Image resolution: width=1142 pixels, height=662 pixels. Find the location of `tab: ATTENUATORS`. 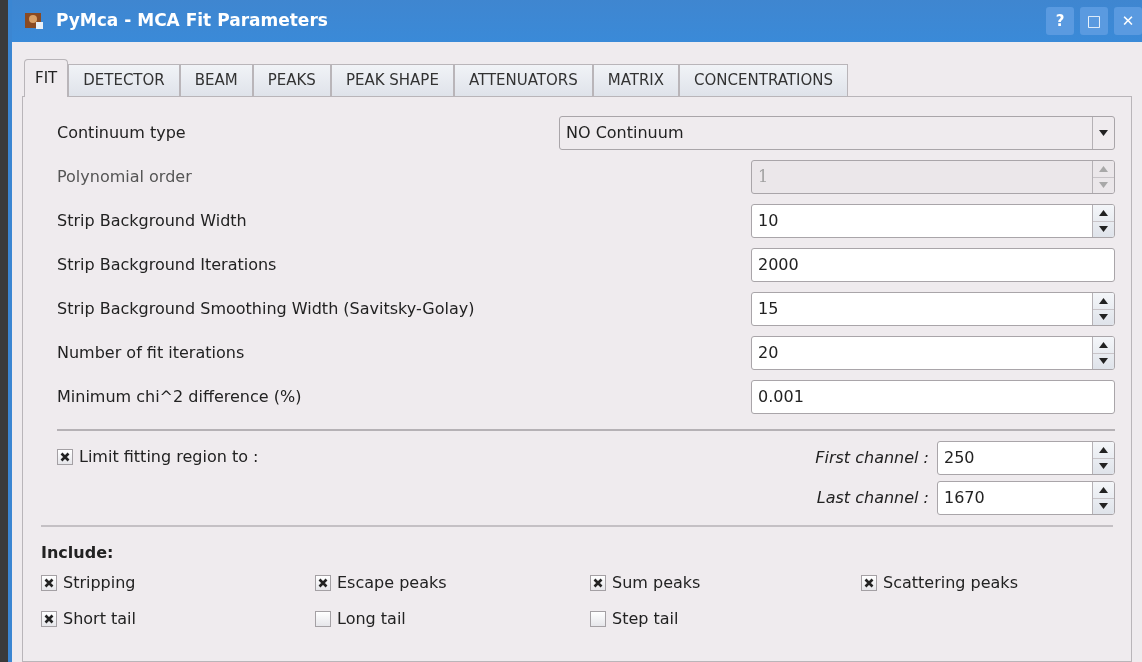

tab: ATTENUATORS is located at coordinates (523, 80).